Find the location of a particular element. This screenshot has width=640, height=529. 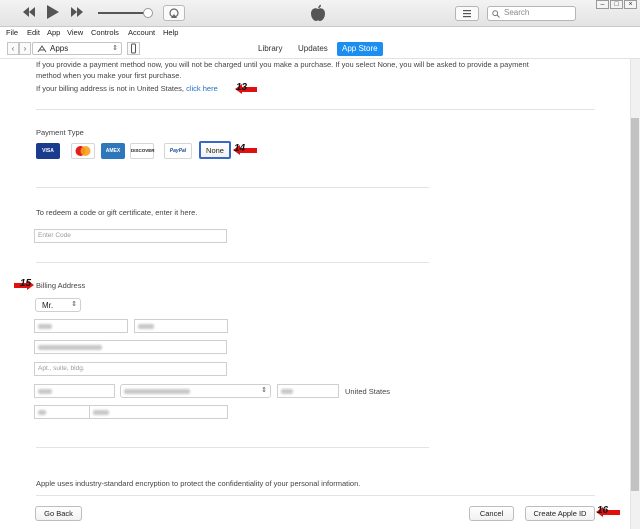

tab-updates: Updates is located at coordinates (313, 49).